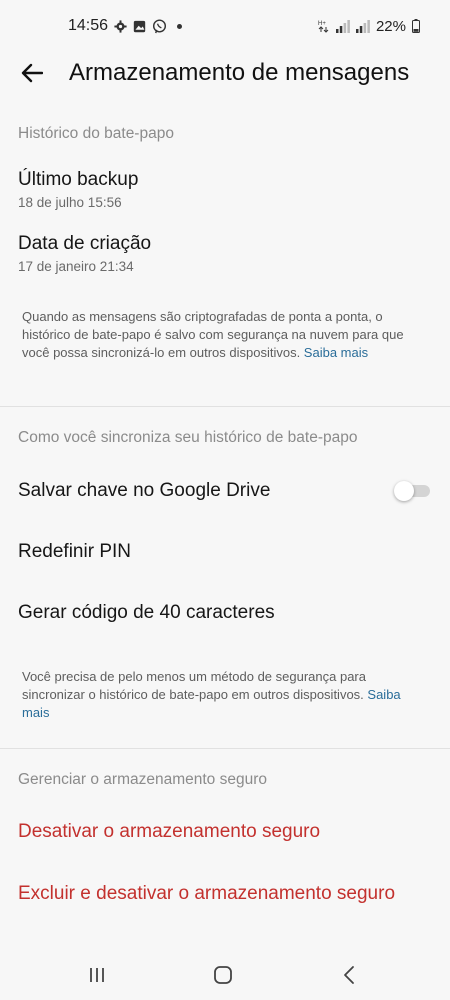  Describe the element at coordinates (78, 179) in the screenshot. I see `last-backup-label: Último backup` at that location.